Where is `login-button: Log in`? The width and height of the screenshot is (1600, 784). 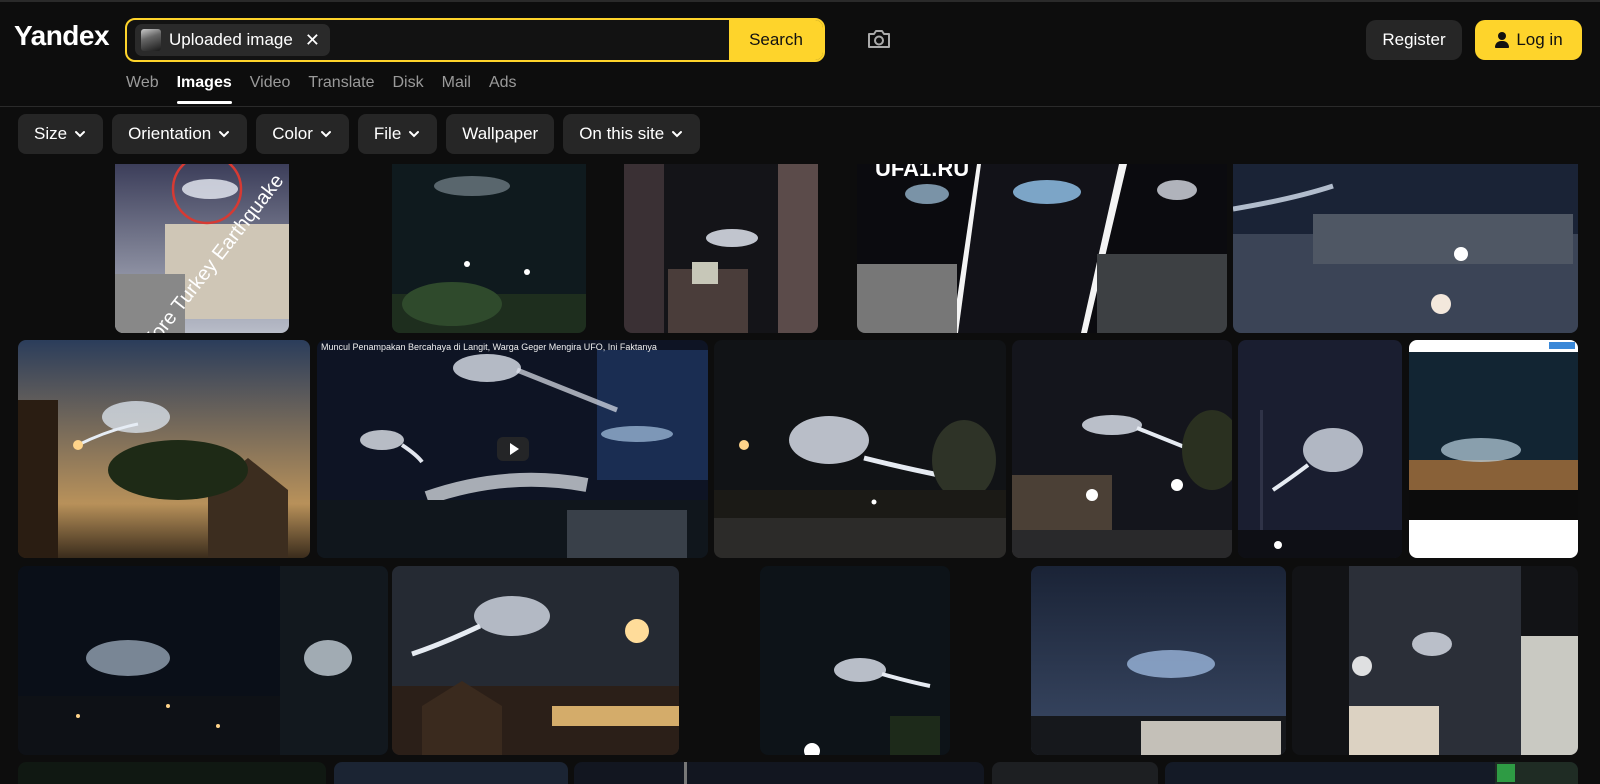
login-button: Log in is located at coordinates (1528, 40).